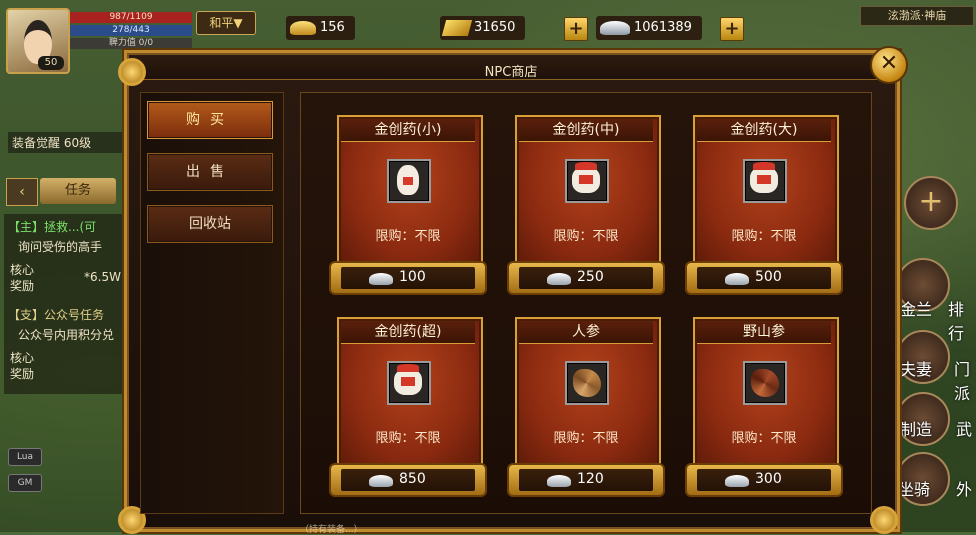 The height and width of the screenshot is (535, 976). I want to click on plus-icon: +, so click(931, 201).